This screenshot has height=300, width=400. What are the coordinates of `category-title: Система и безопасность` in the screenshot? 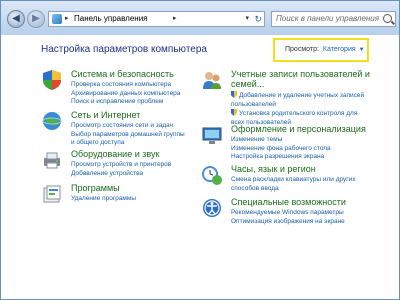 It's located at (122, 74).